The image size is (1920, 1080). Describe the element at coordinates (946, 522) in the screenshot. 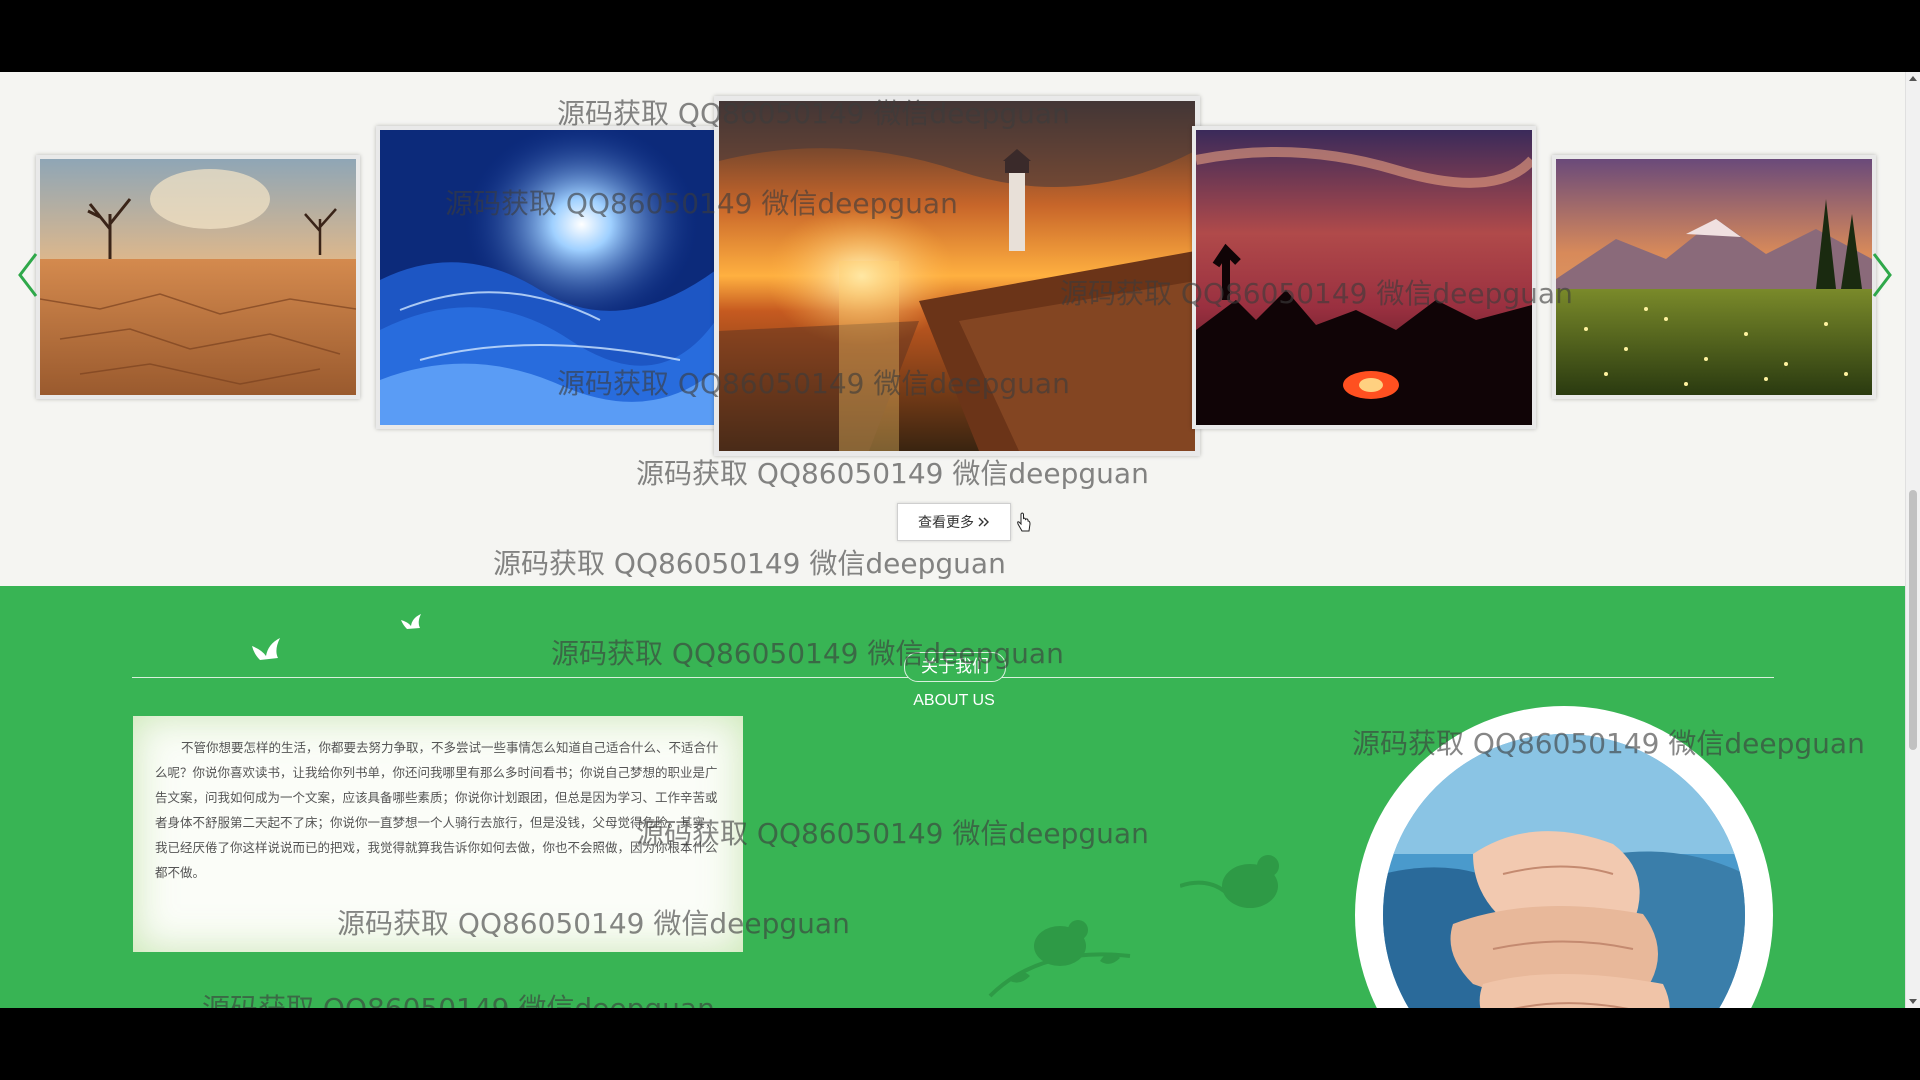

I see `view-more-label: 查看更多` at that location.